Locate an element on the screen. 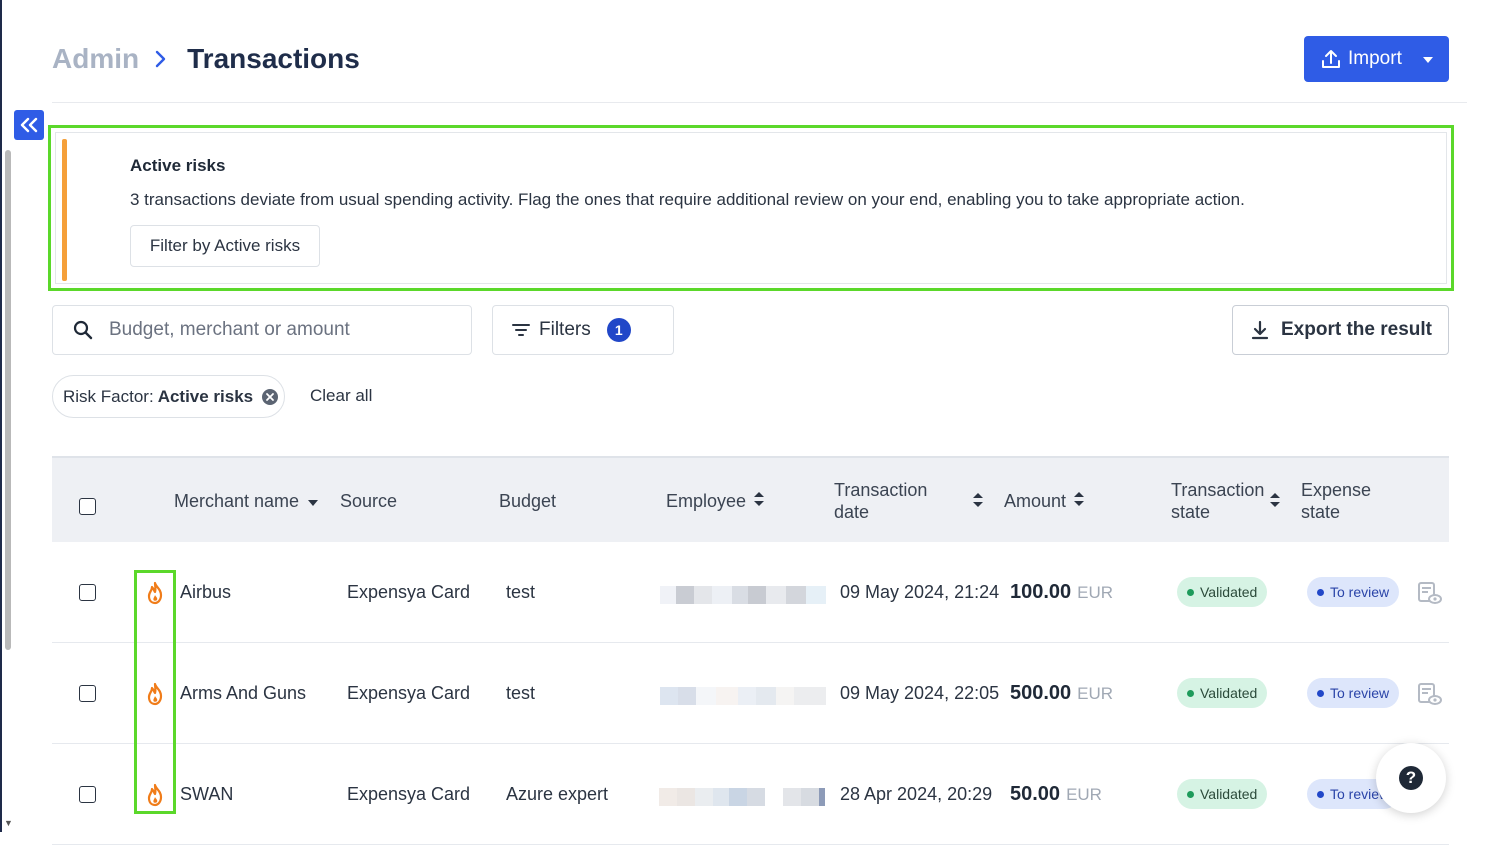 Image resolution: width=1487 pixels, height=845 pixels. active-filter-chip: Risk Factor: Active risks is located at coordinates (168, 396).